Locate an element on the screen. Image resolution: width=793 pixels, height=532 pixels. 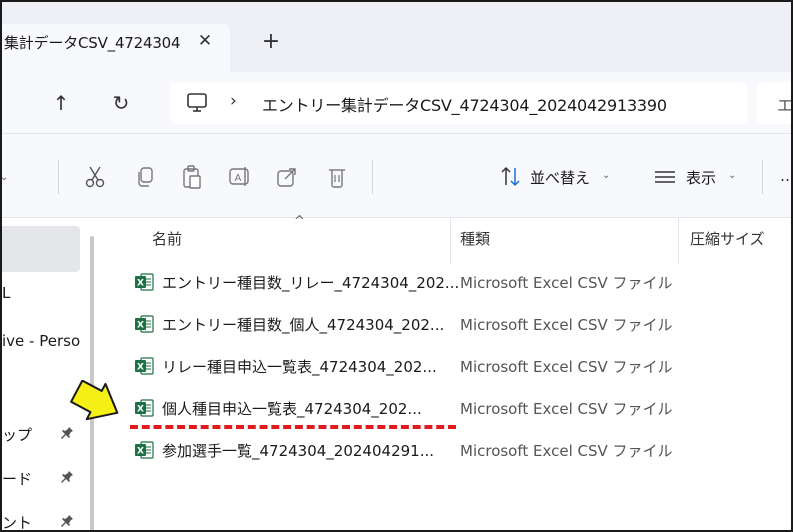
column-header-type: 種類 is located at coordinates (475, 238).